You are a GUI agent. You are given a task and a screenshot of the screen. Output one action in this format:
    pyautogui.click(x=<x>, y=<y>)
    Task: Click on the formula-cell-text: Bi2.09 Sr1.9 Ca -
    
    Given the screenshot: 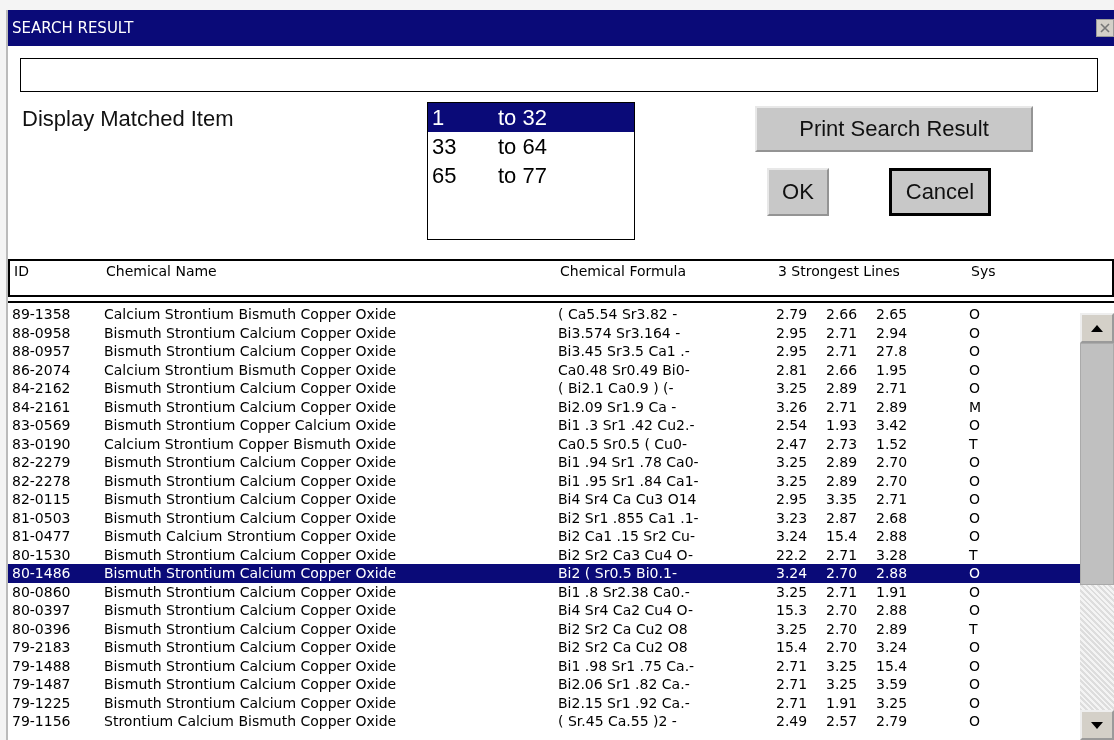 What is the action you would take?
    pyautogui.click(x=618, y=406)
    